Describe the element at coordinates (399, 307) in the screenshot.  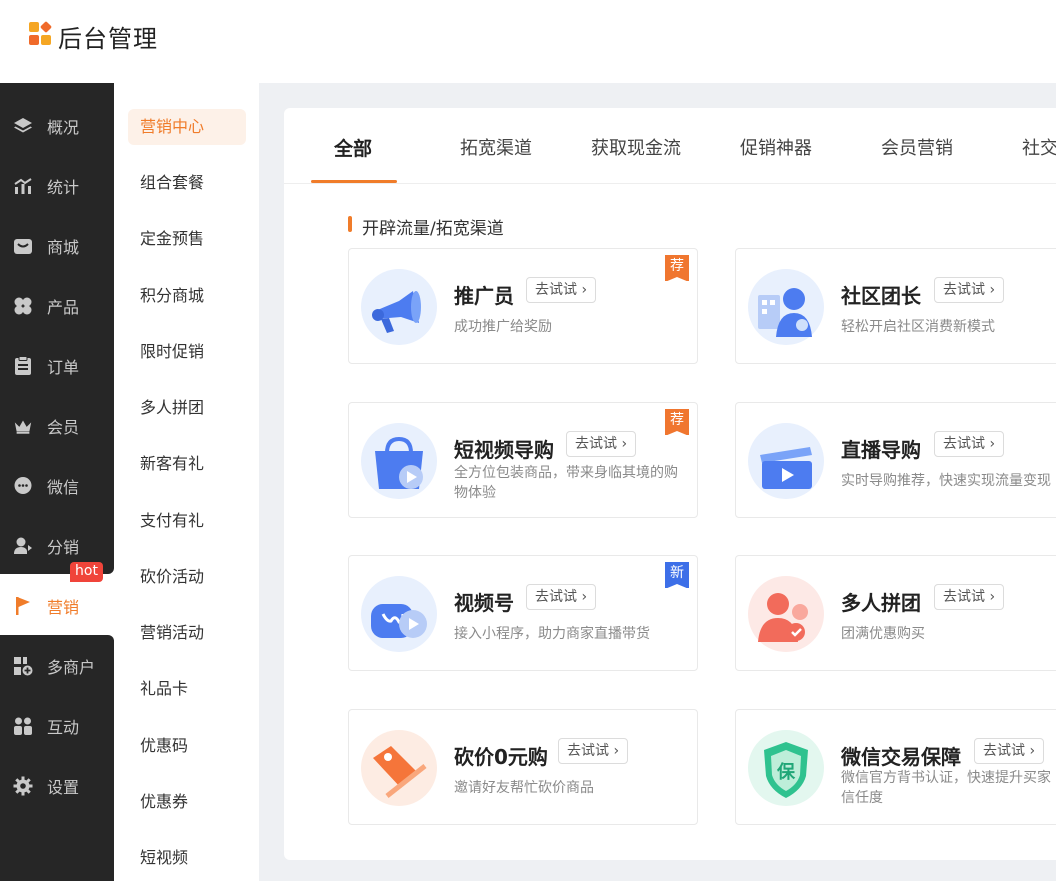
I see `megaphone-icon` at that location.